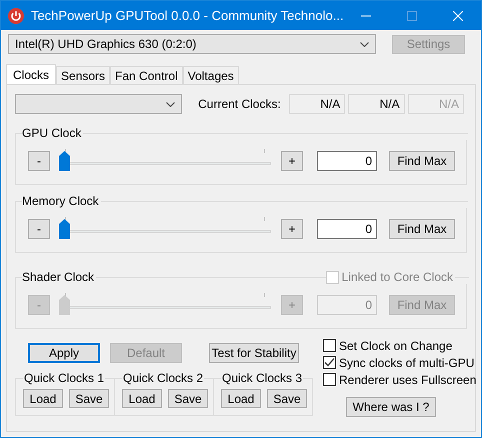 The width and height of the screenshot is (482, 438). Describe the element at coordinates (262, 378) in the screenshot. I see `group-title: Quick Clocks 3` at that location.